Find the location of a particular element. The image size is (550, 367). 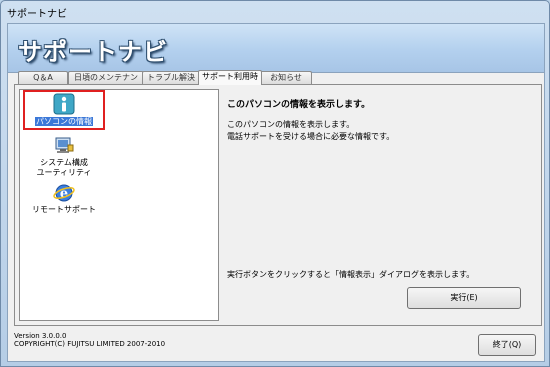

title-bar: サポートナビ is located at coordinates (275, 12).